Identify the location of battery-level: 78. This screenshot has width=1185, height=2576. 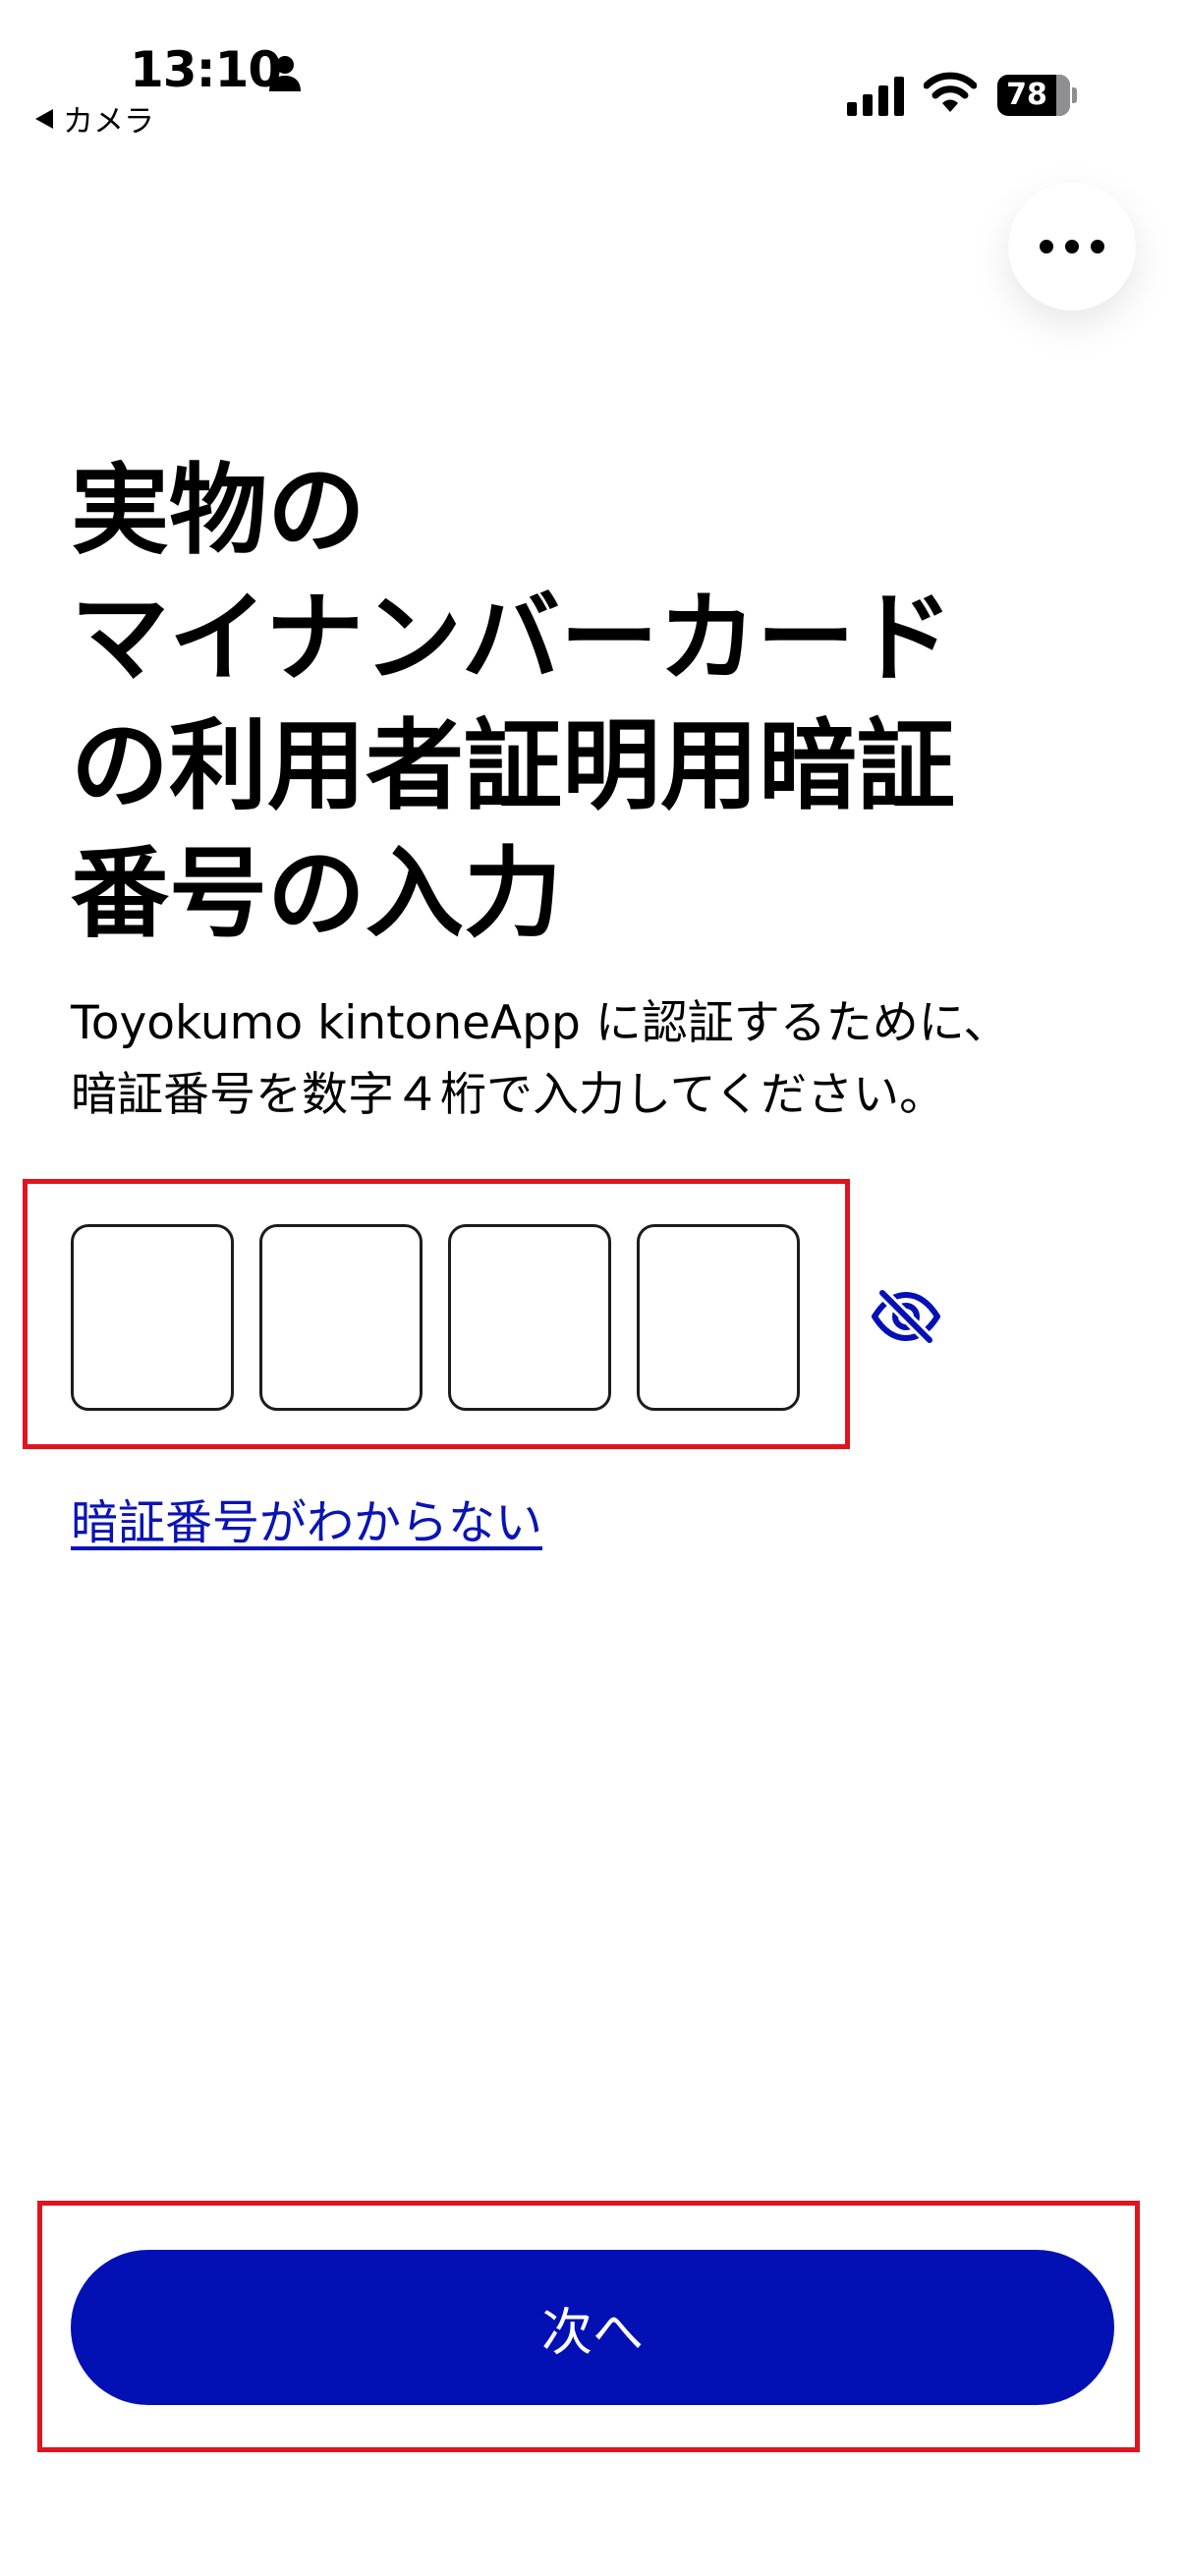
(1026, 95).